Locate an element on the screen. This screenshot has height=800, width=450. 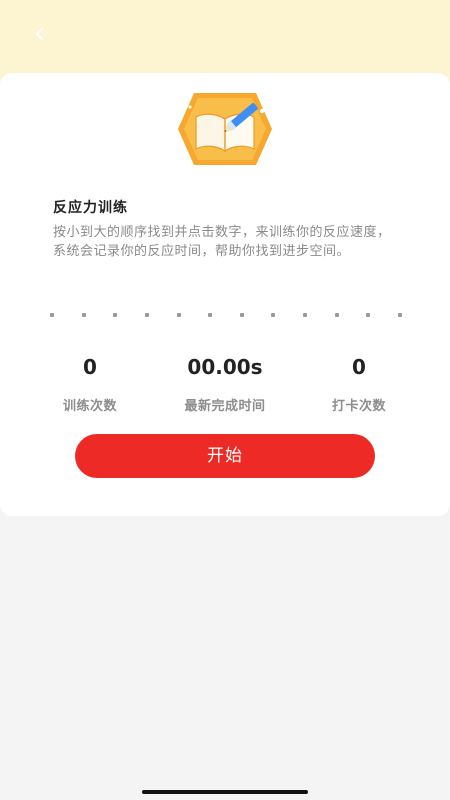
stat-latest-time: 00.00s 最新完成时间 is located at coordinates (225, 383).